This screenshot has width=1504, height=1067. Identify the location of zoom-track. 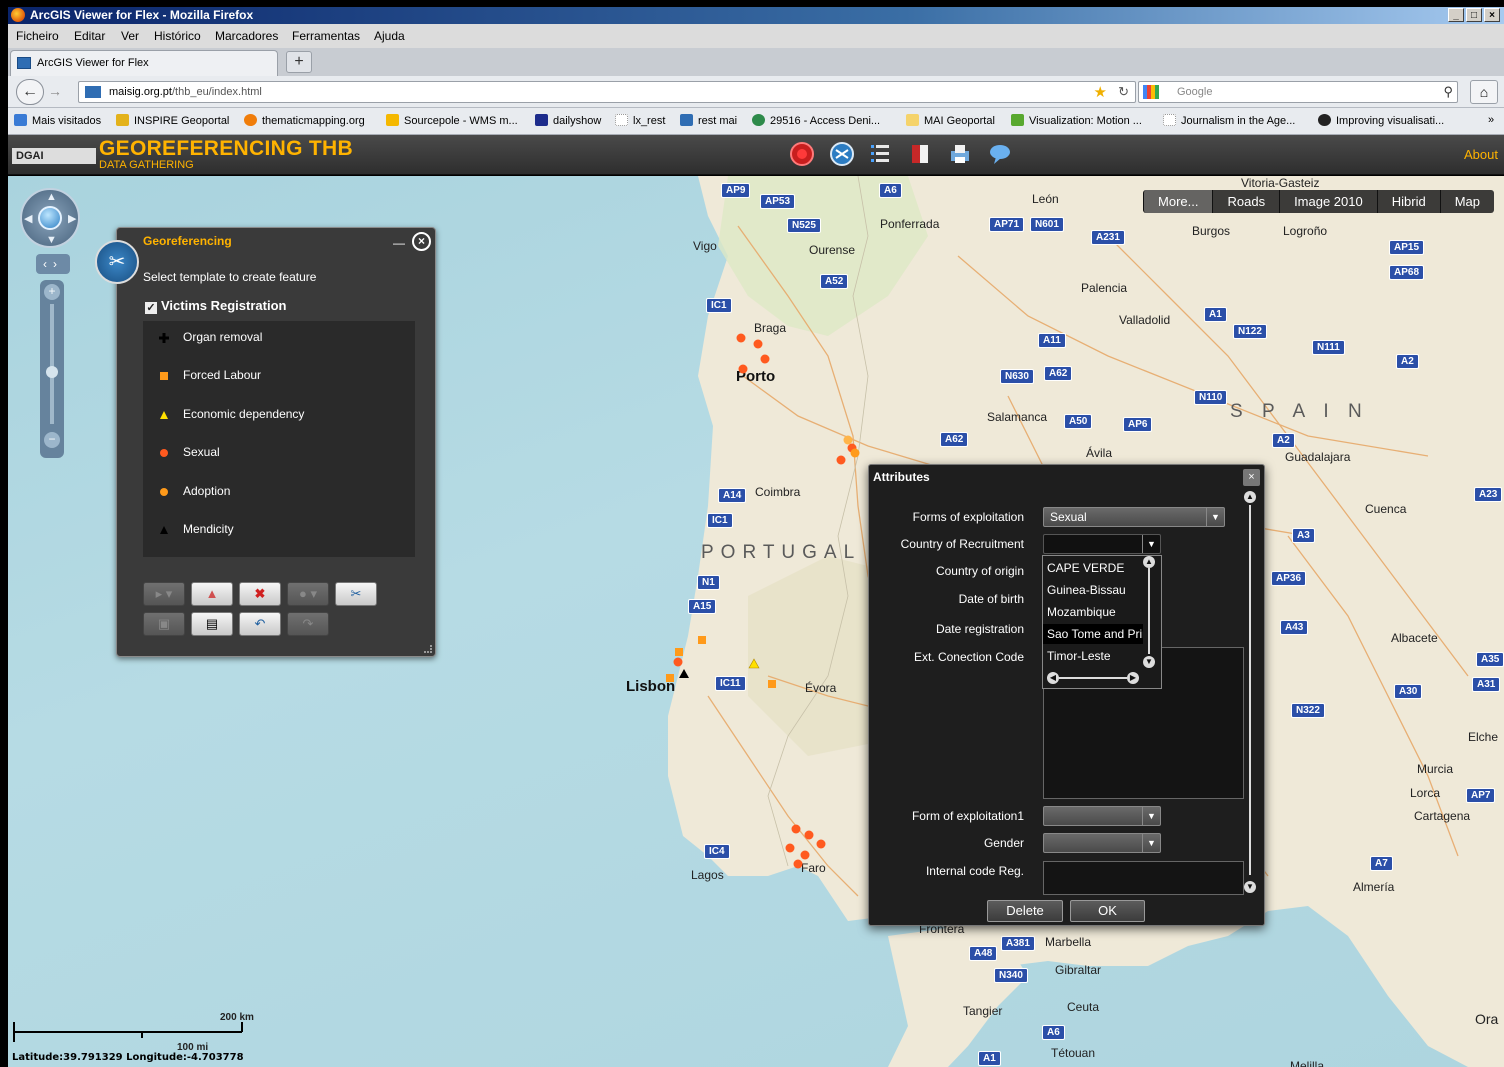
(52, 364).